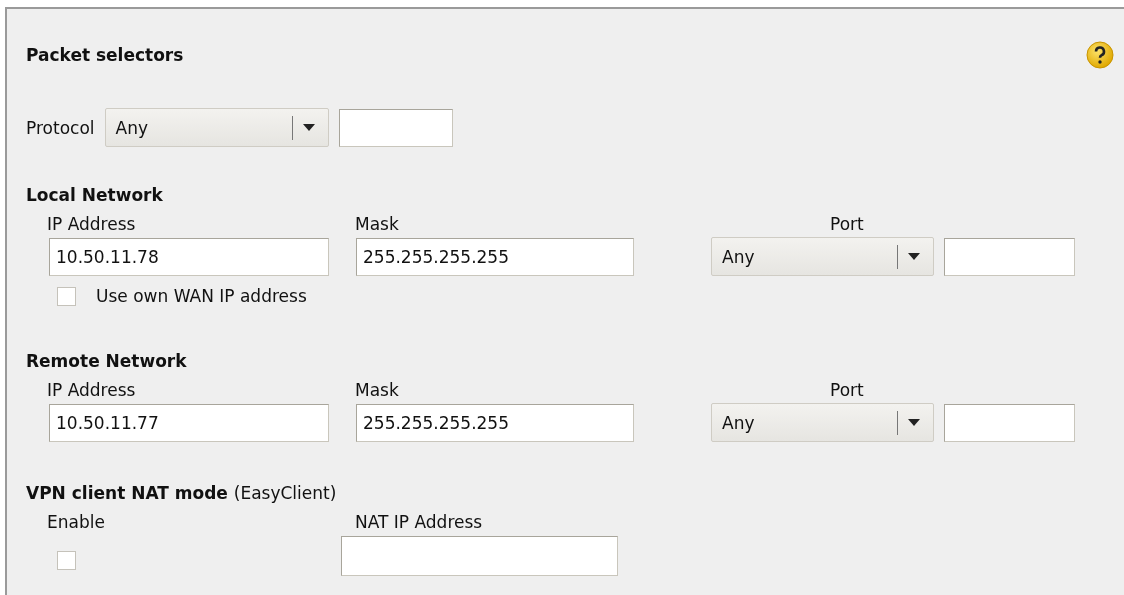 The width and height of the screenshot is (1124, 595). Describe the element at coordinates (182, 493) in the screenshot. I see `section-heading: VPN client NAT mode (EasyClient)` at that location.